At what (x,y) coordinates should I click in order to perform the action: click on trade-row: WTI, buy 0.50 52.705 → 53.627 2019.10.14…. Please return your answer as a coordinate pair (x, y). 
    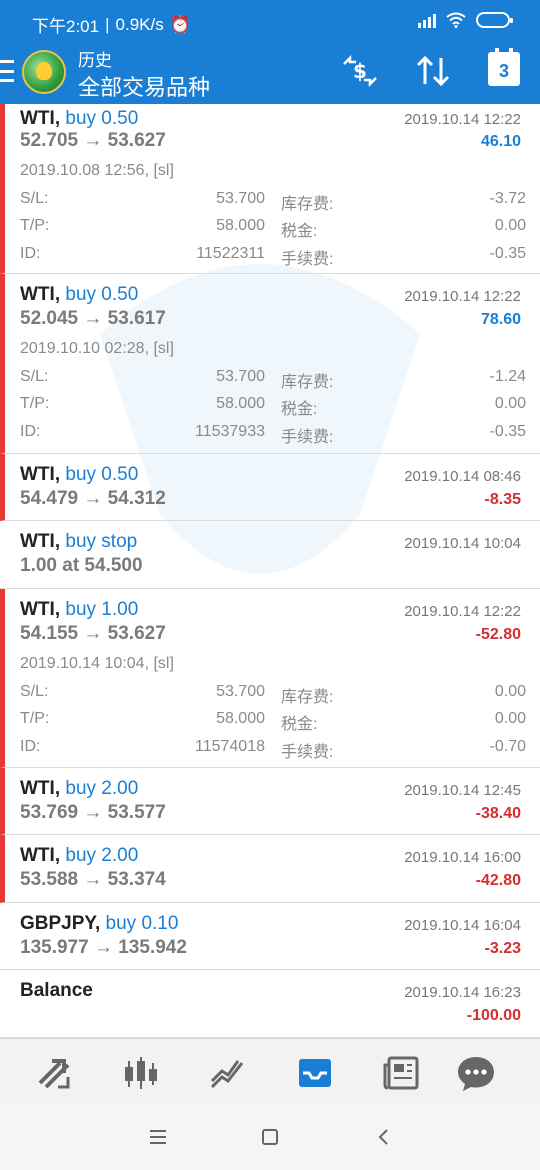
    Looking at the image, I should click on (270, 189).